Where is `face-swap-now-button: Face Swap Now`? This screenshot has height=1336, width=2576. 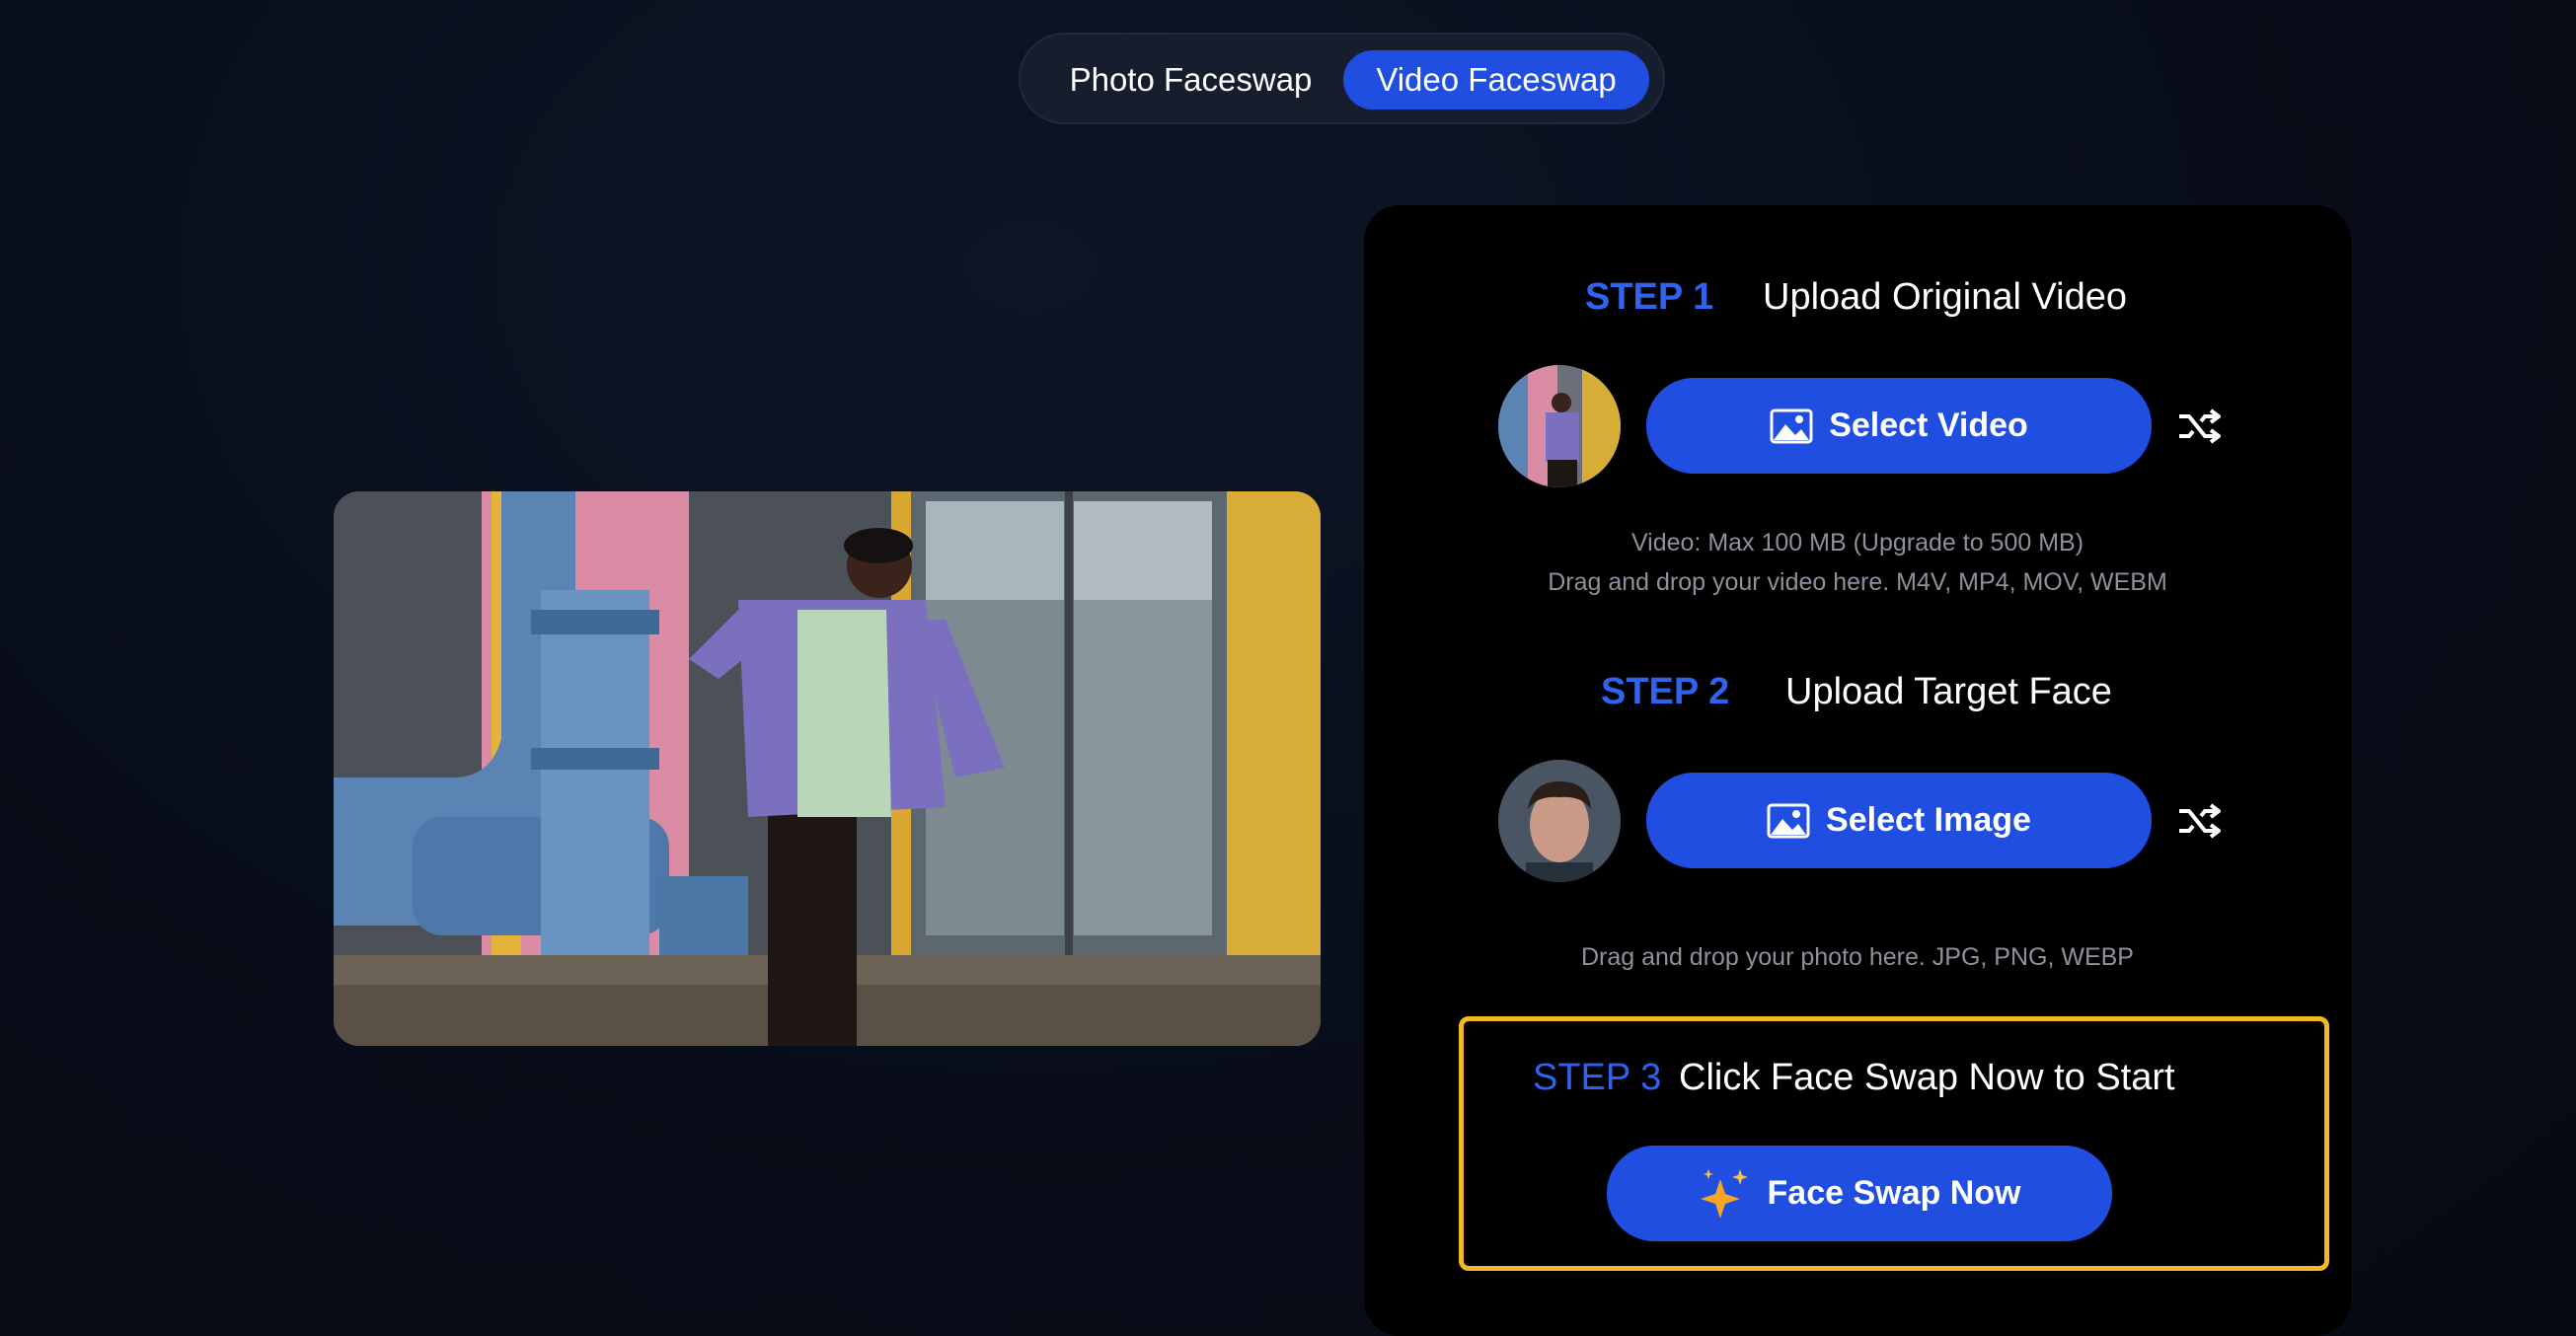 face-swap-now-button: Face Swap Now is located at coordinates (1859, 1193).